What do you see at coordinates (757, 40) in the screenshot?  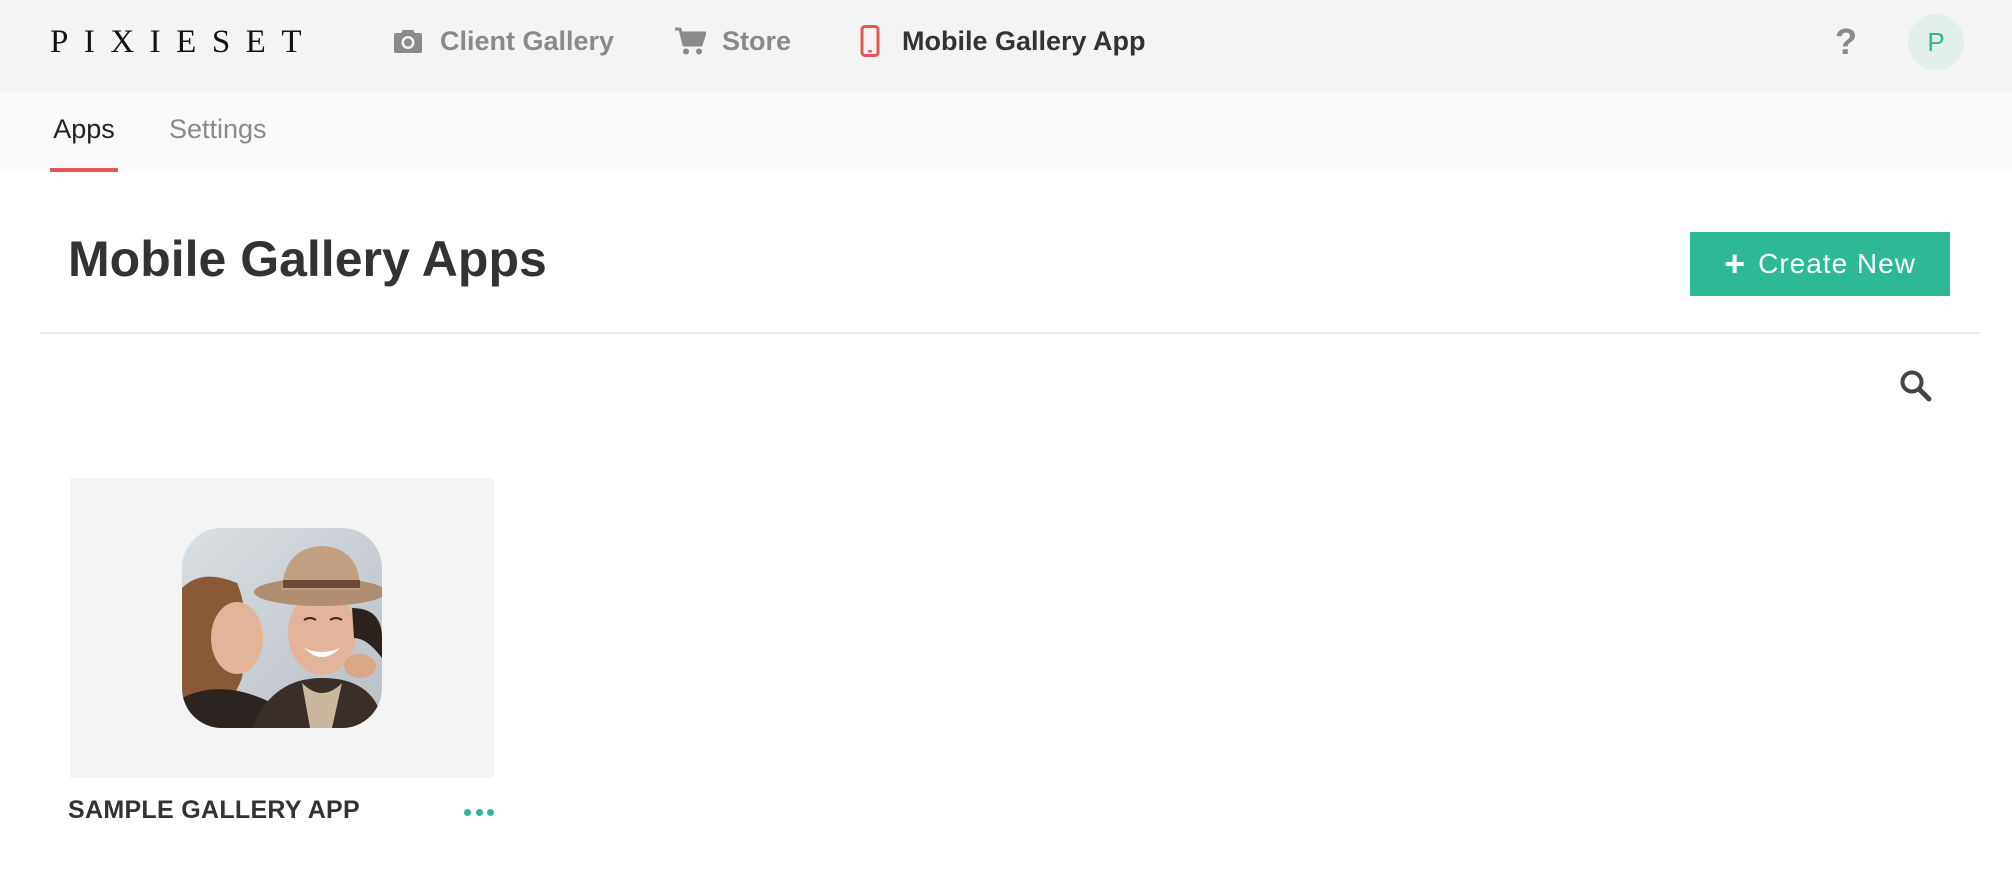 I see `nav-store-label: Store` at bounding box center [757, 40].